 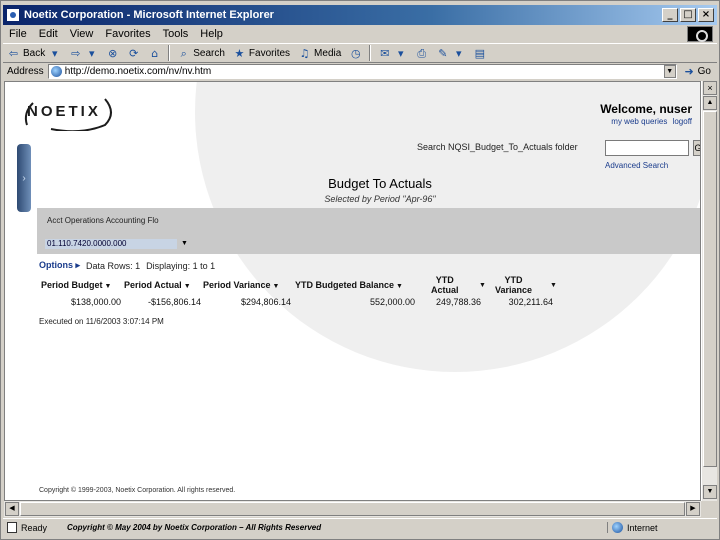 What do you see at coordinates (696, 148) in the screenshot?
I see `search-go-button: G` at bounding box center [696, 148].